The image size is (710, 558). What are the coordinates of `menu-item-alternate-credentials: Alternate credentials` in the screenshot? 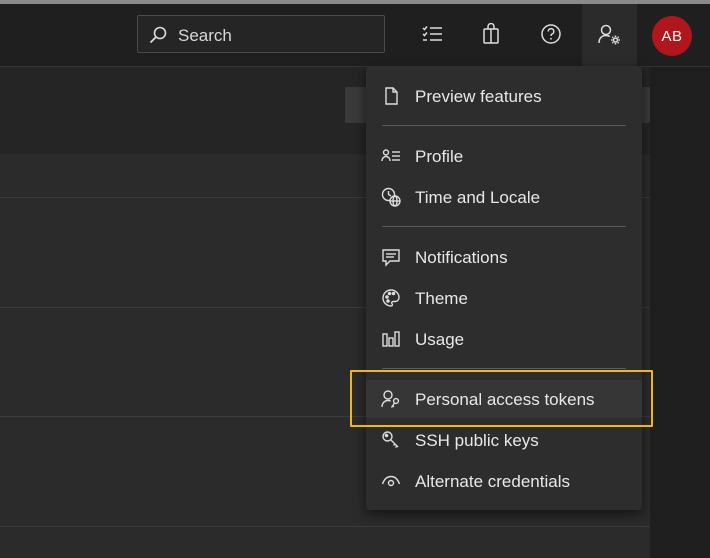 It's located at (504, 481).